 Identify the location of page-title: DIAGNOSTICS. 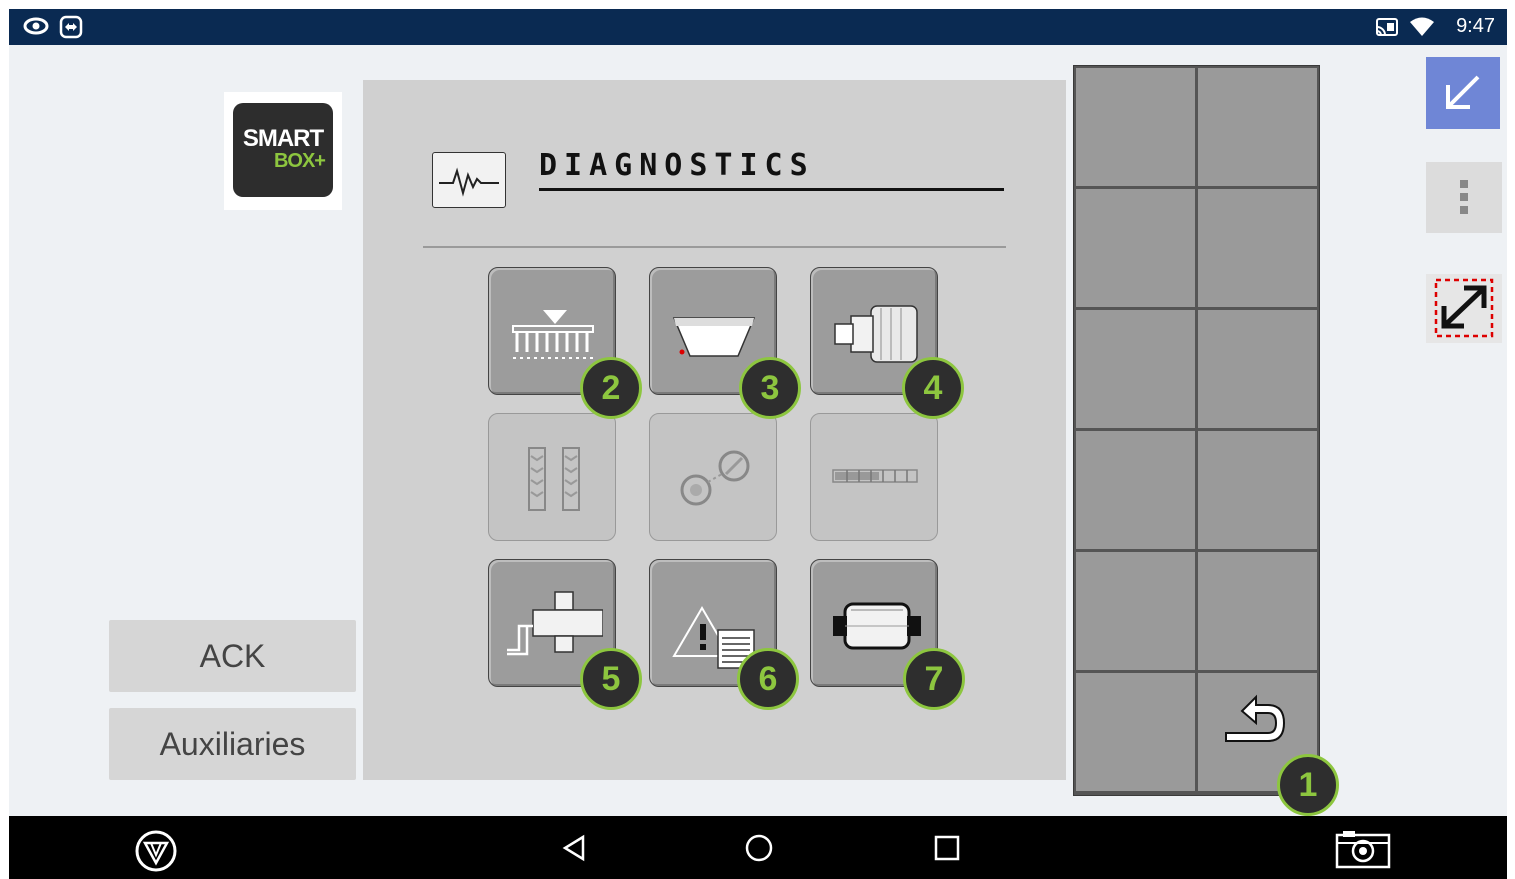
(677, 165).